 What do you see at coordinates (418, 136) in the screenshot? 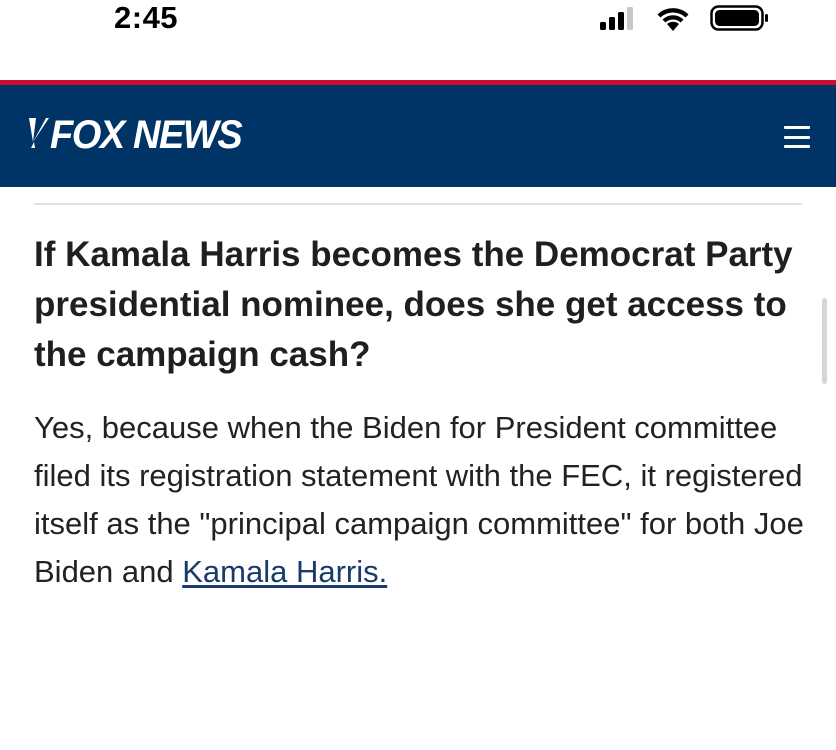
I see `site-header: FOX NEWS` at bounding box center [418, 136].